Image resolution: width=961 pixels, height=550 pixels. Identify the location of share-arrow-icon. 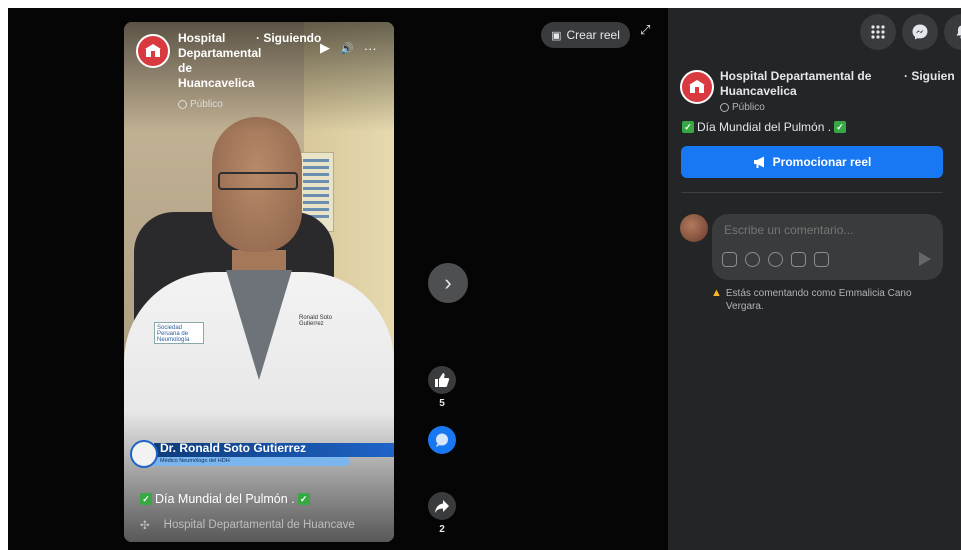
(442, 506).